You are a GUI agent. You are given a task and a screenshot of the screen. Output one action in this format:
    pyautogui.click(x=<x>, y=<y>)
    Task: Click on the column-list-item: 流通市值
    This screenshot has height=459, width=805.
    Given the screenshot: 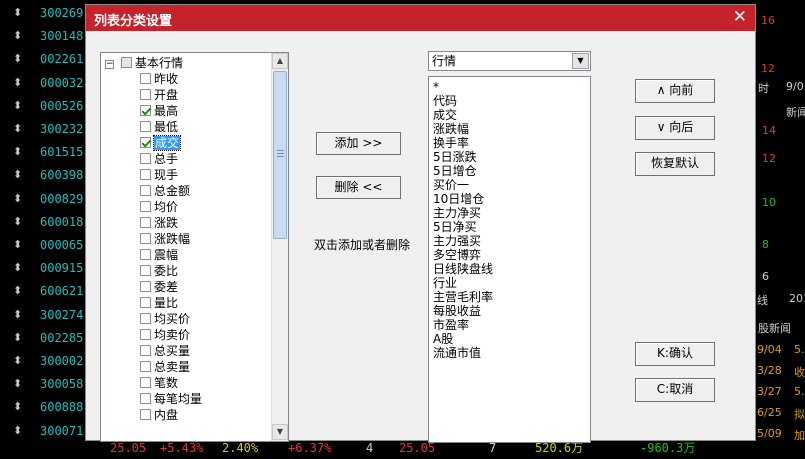 What is the action you would take?
    pyautogui.click(x=511, y=353)
    